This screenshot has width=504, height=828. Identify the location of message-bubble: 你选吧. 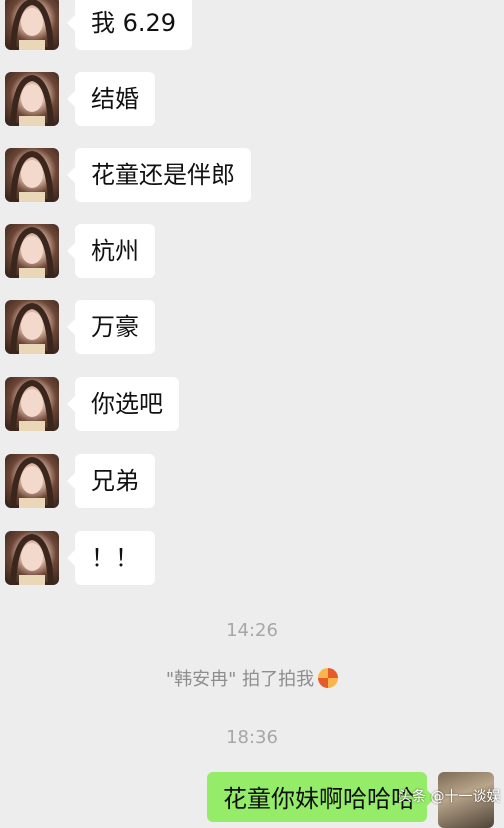
(123, 404).